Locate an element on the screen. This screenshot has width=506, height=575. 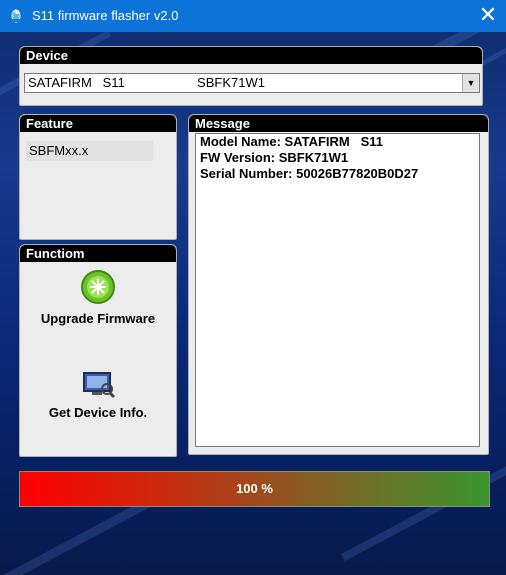
get-device-info-label: Get Device Info. is located at coordinates (98, 412).